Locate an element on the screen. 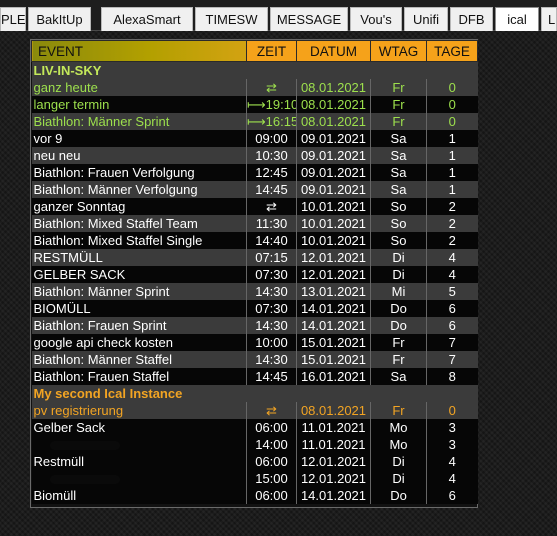 The width and height of the screenshot is (557, 536). event-row: langer termin ⟼19:10 08.01.2021 Fr 0 is located at coordinates (254, 104).